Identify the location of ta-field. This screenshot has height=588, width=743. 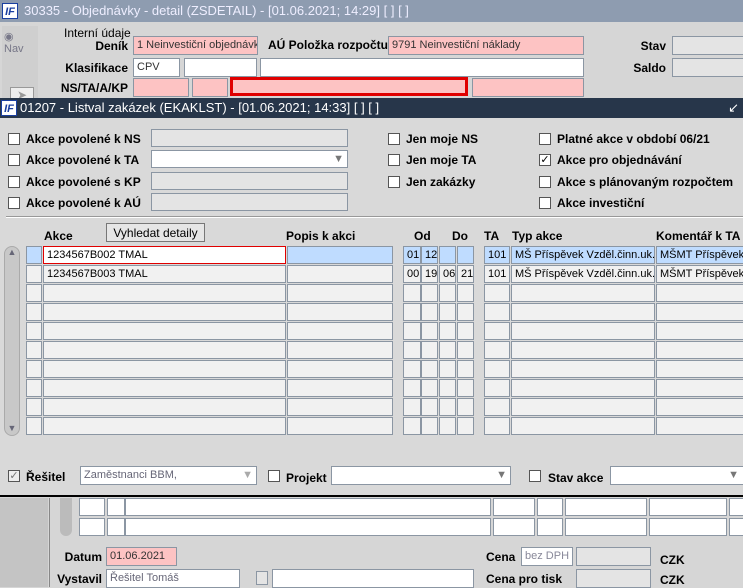
(210, 87).